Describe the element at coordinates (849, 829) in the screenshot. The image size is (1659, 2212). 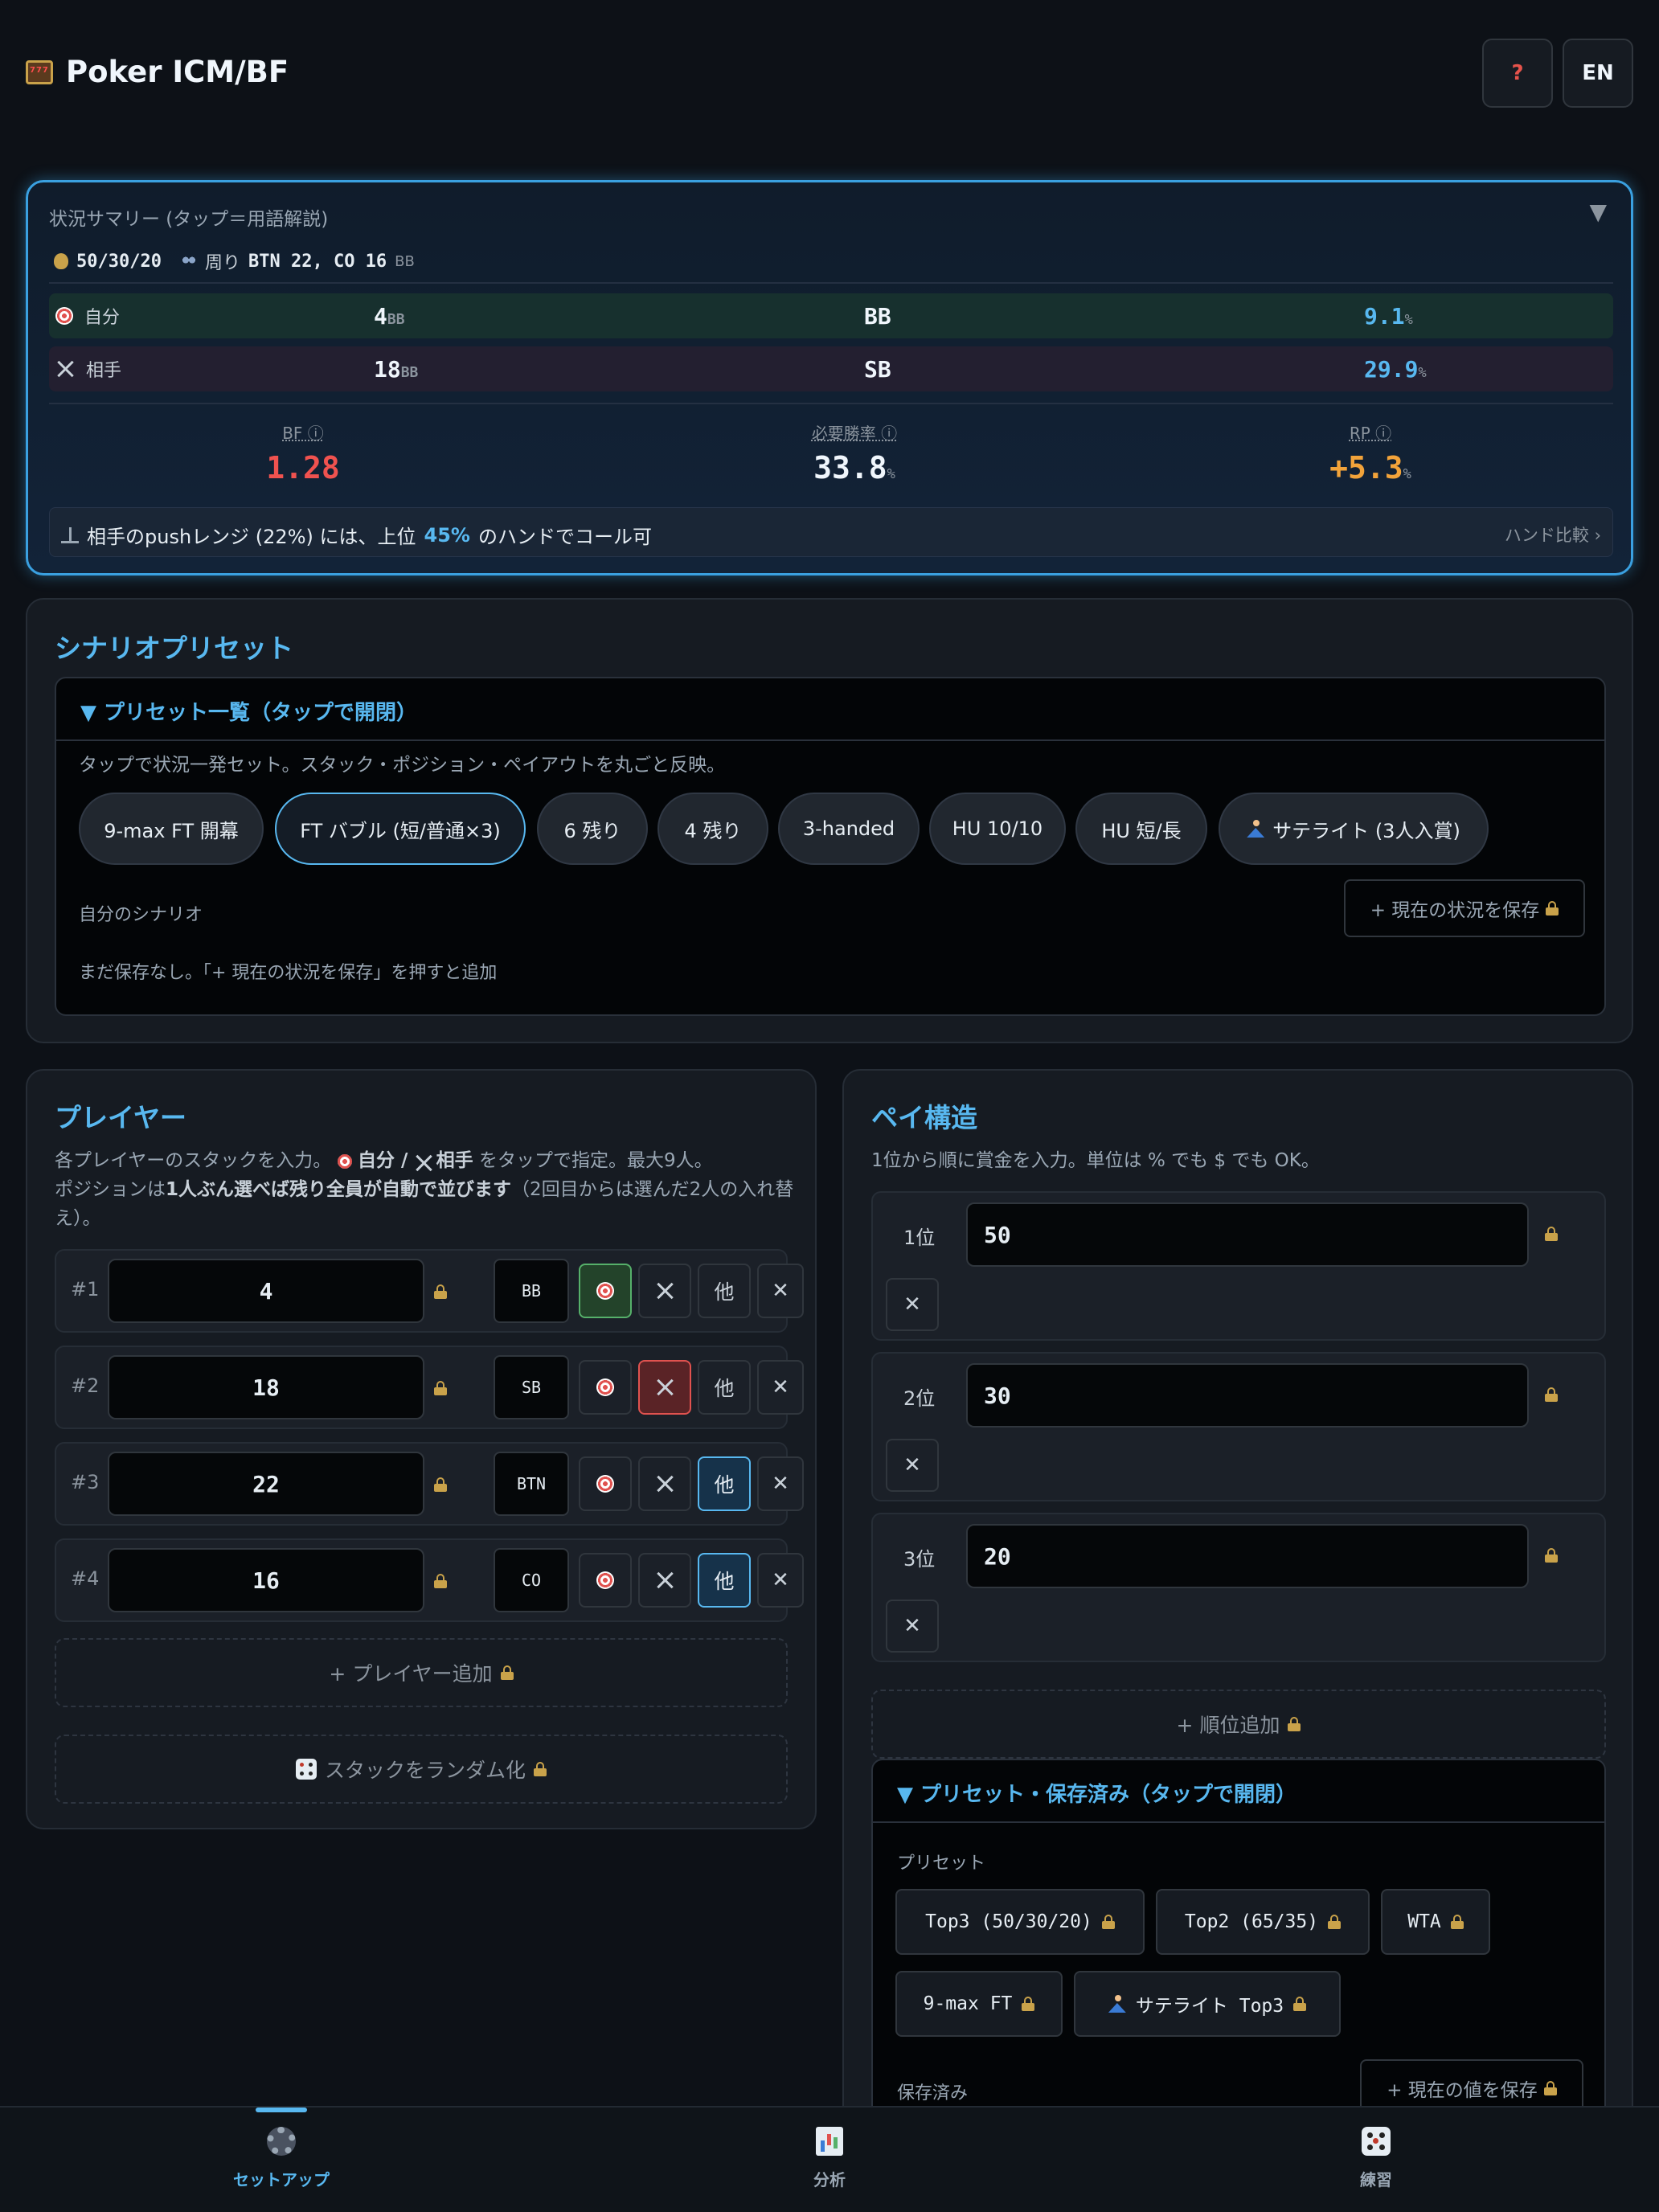
I see `scenario-preset-3-handed: 3-handed` at that location.